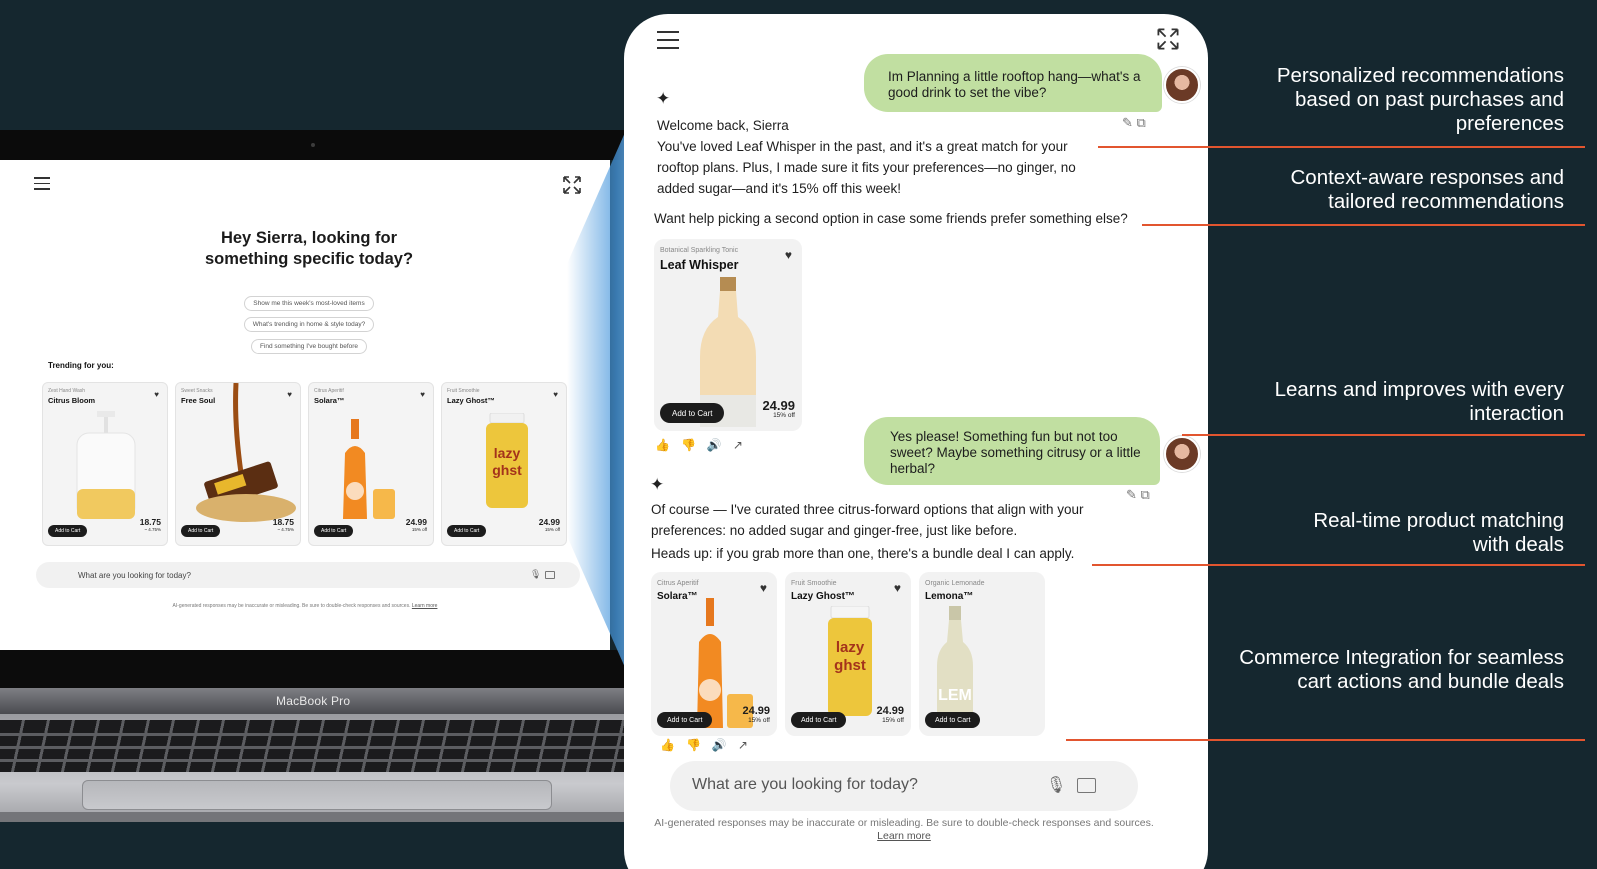  What do you see at coordinates (67, 391) in the screenshot?
I see `product-category: Zest Hand Wash` at bounding box center [67, 391].